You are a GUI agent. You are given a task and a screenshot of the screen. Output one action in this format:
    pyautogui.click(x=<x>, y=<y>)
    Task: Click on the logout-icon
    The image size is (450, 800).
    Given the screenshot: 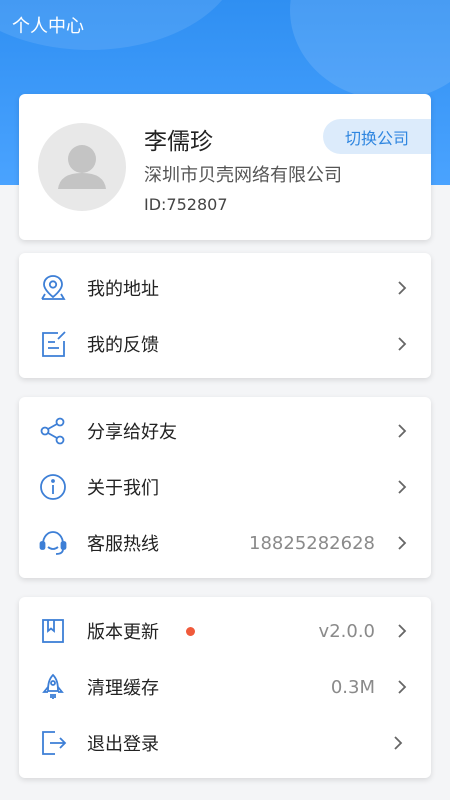 What is the action you would take?
    pyautogui.click(x=53, y=743)
    